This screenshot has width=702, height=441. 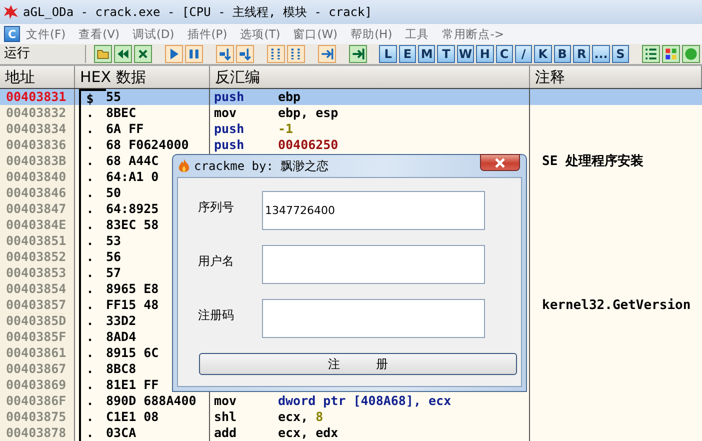 What do you see at coordinates (671, 54) in the screenshot?
I see `grid-button` at bounding box center [671, 54].